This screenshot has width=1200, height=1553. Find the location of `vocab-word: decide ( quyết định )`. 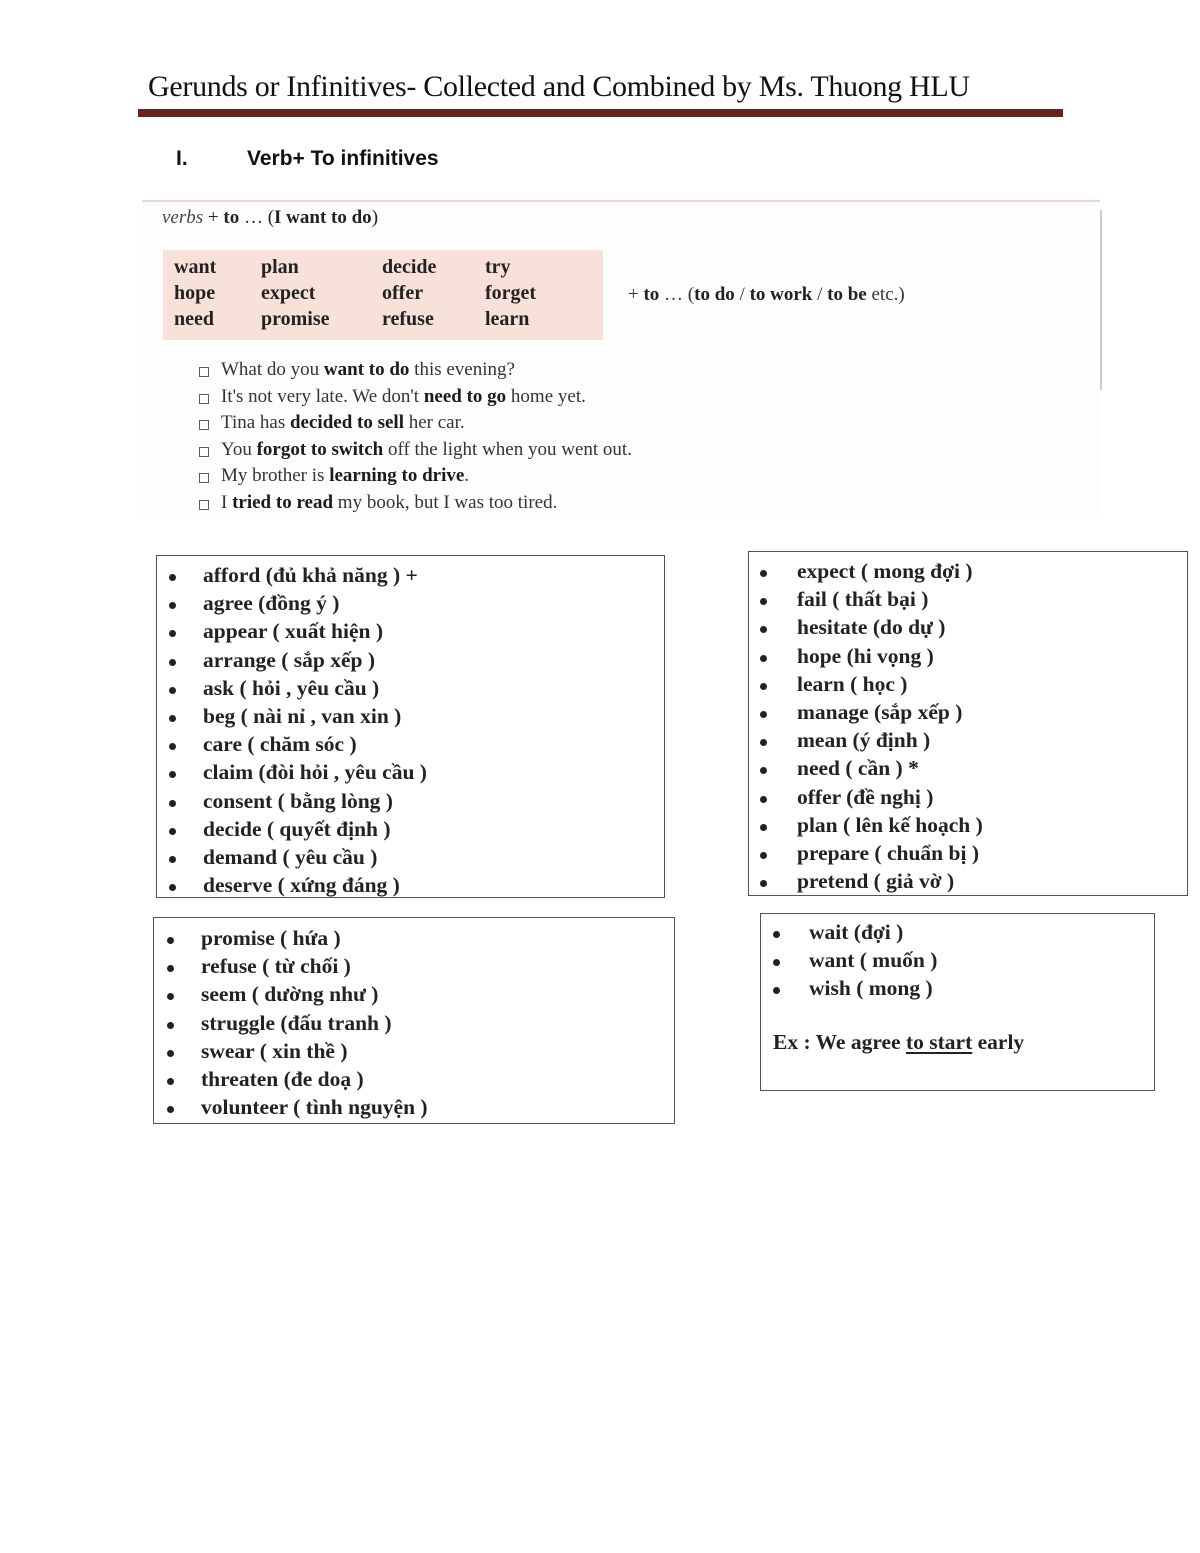

vocab-word: decide ( quyết định ) is located at coordinates (297, 828).